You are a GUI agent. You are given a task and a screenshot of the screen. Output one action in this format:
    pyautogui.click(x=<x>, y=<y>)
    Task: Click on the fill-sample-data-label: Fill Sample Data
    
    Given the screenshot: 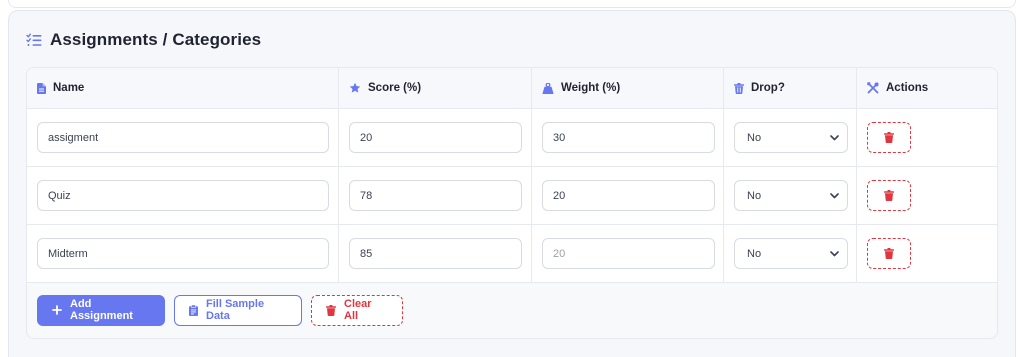 What is the action you would take?
    pyautogui.click(x=235, y=310)
    